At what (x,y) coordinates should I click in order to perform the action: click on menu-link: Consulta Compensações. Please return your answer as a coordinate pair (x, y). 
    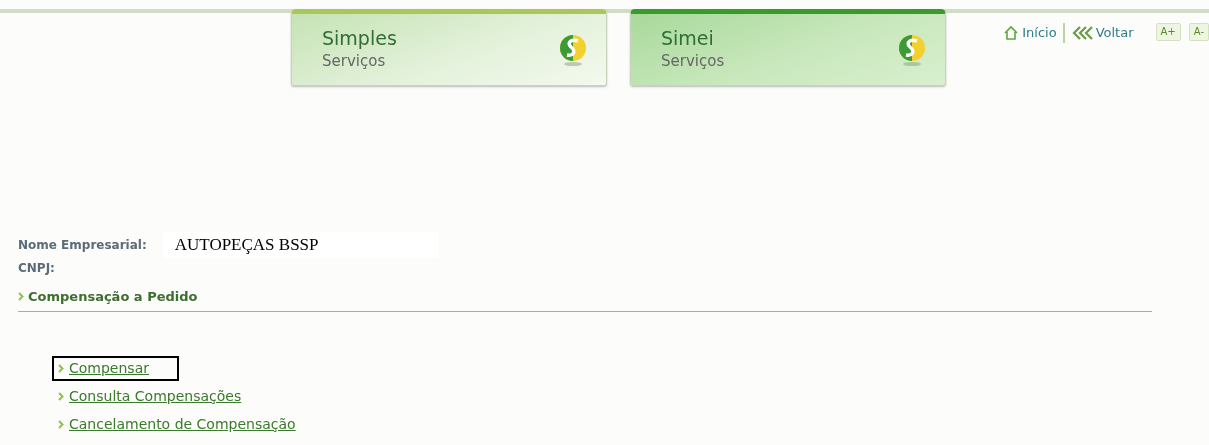
    Looking at the image, I should click on (162, 396).